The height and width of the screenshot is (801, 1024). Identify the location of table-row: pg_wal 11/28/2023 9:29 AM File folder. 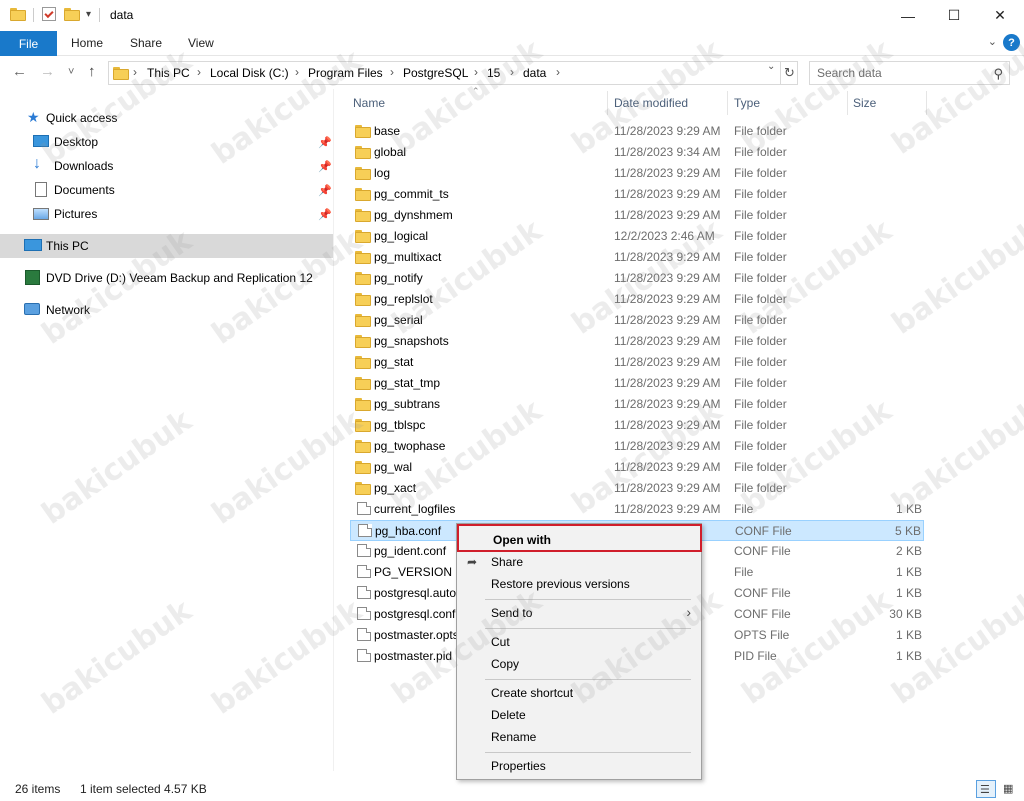
(637, 467).